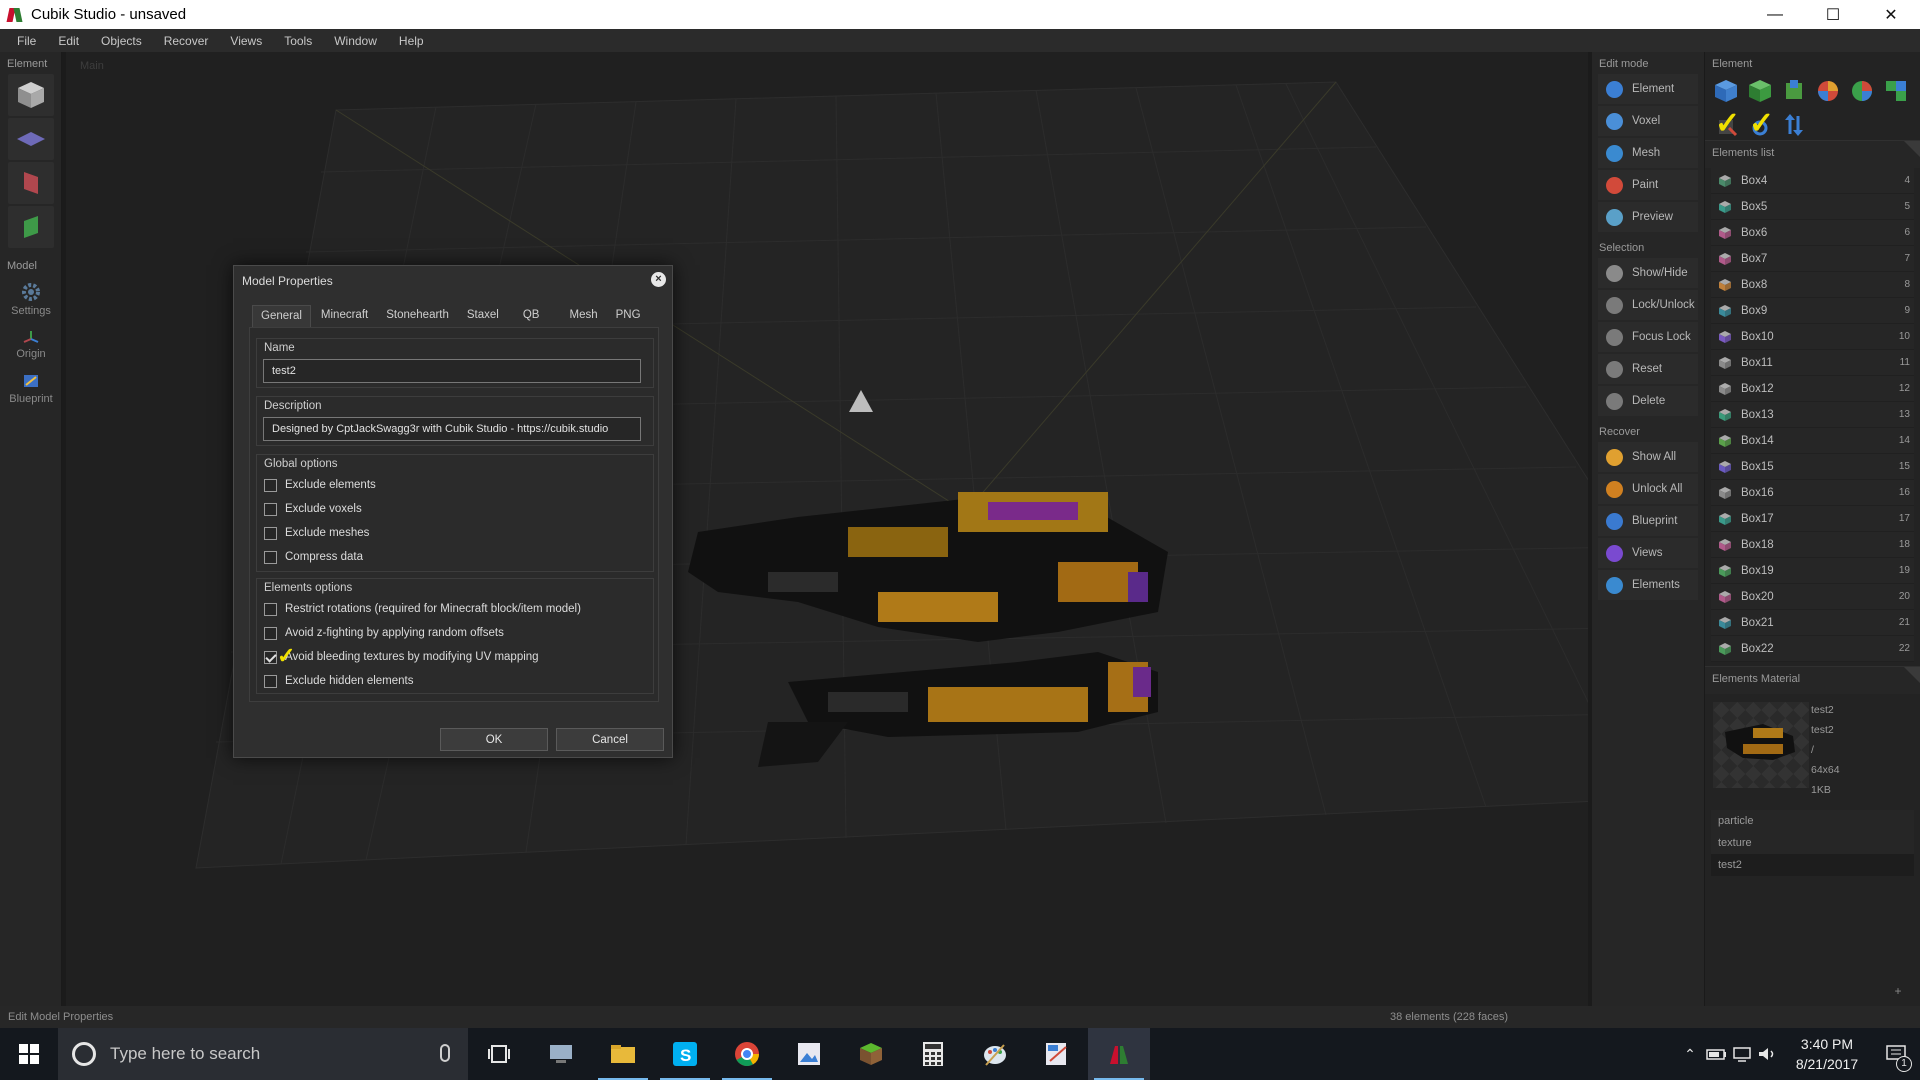 The width and height of the screenshot is (1920, 1080). I want to click on box-green-tool-button, so click(1760, 91).